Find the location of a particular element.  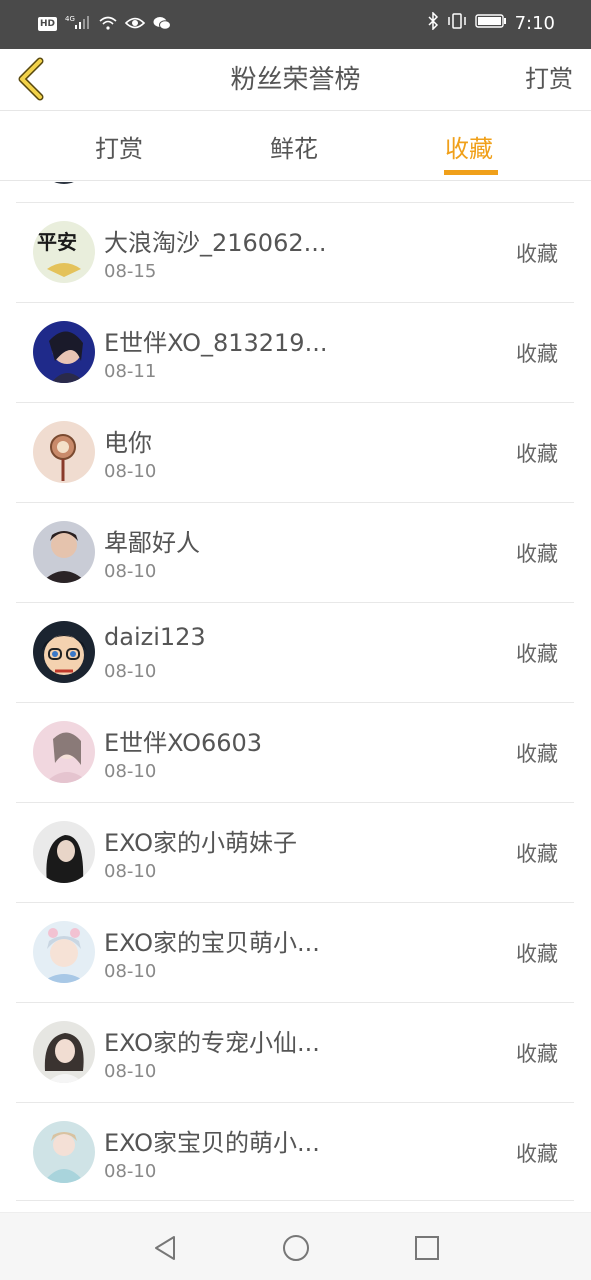

svg-text: 平安 is located at coordinates (57, 242).